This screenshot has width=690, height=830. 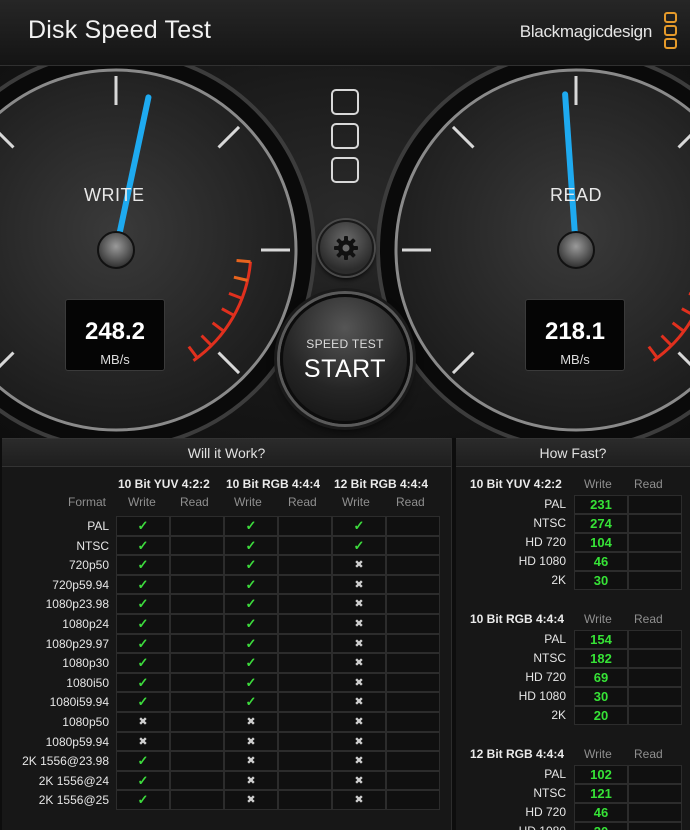 I want to click on how-fast-grid: 231 274 104 46 30, so click(x=628, y=542).